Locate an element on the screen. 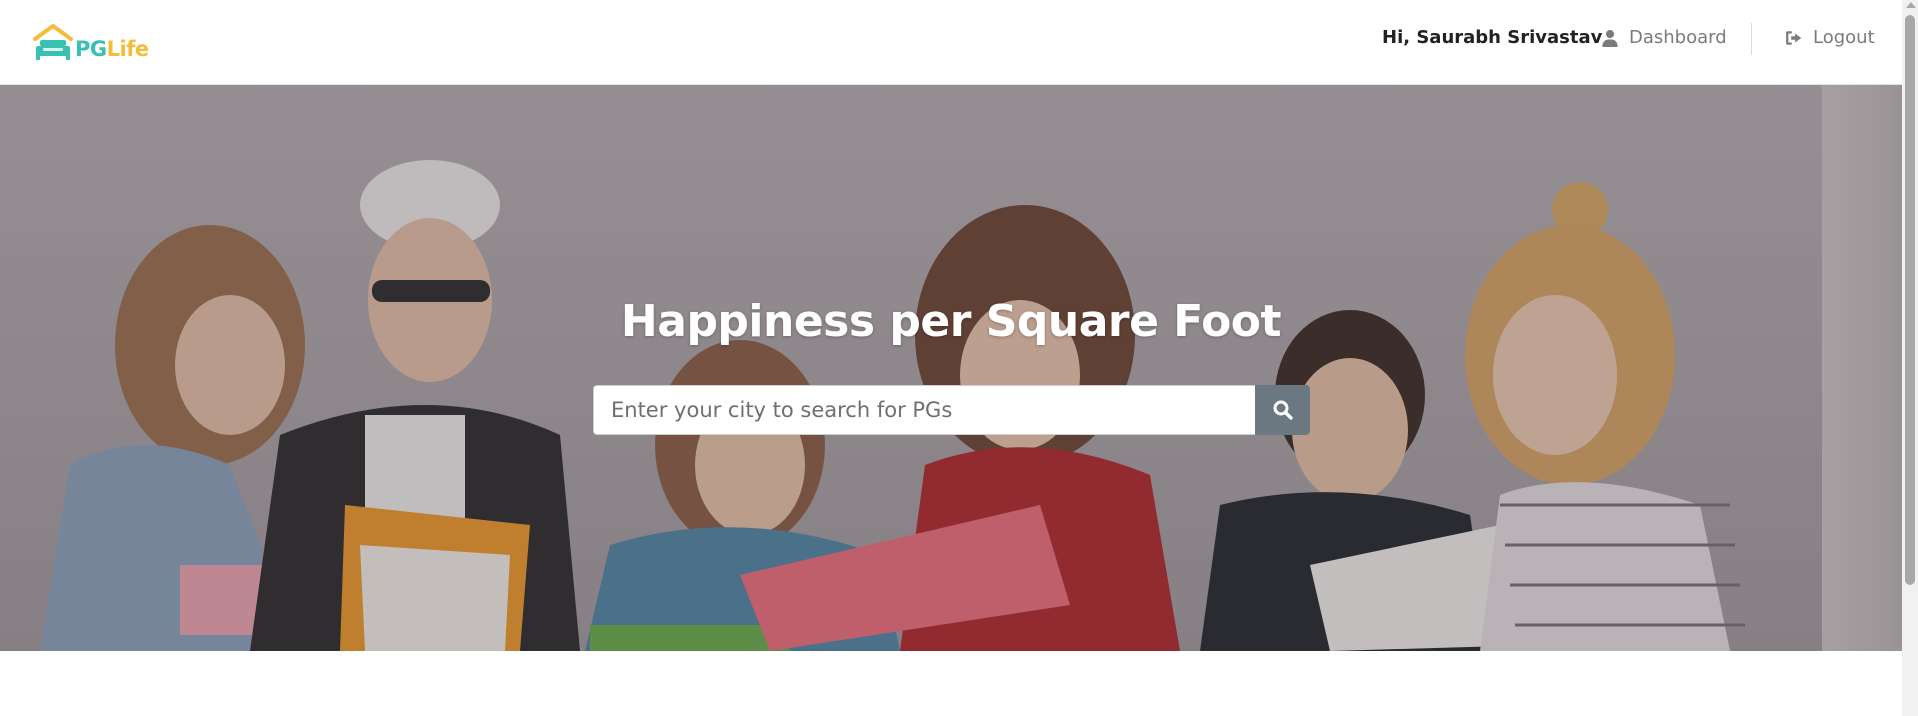 Image resolution: width=1918 pixels, height=716 pixels. search-button is located at coordinates (1282, 410).